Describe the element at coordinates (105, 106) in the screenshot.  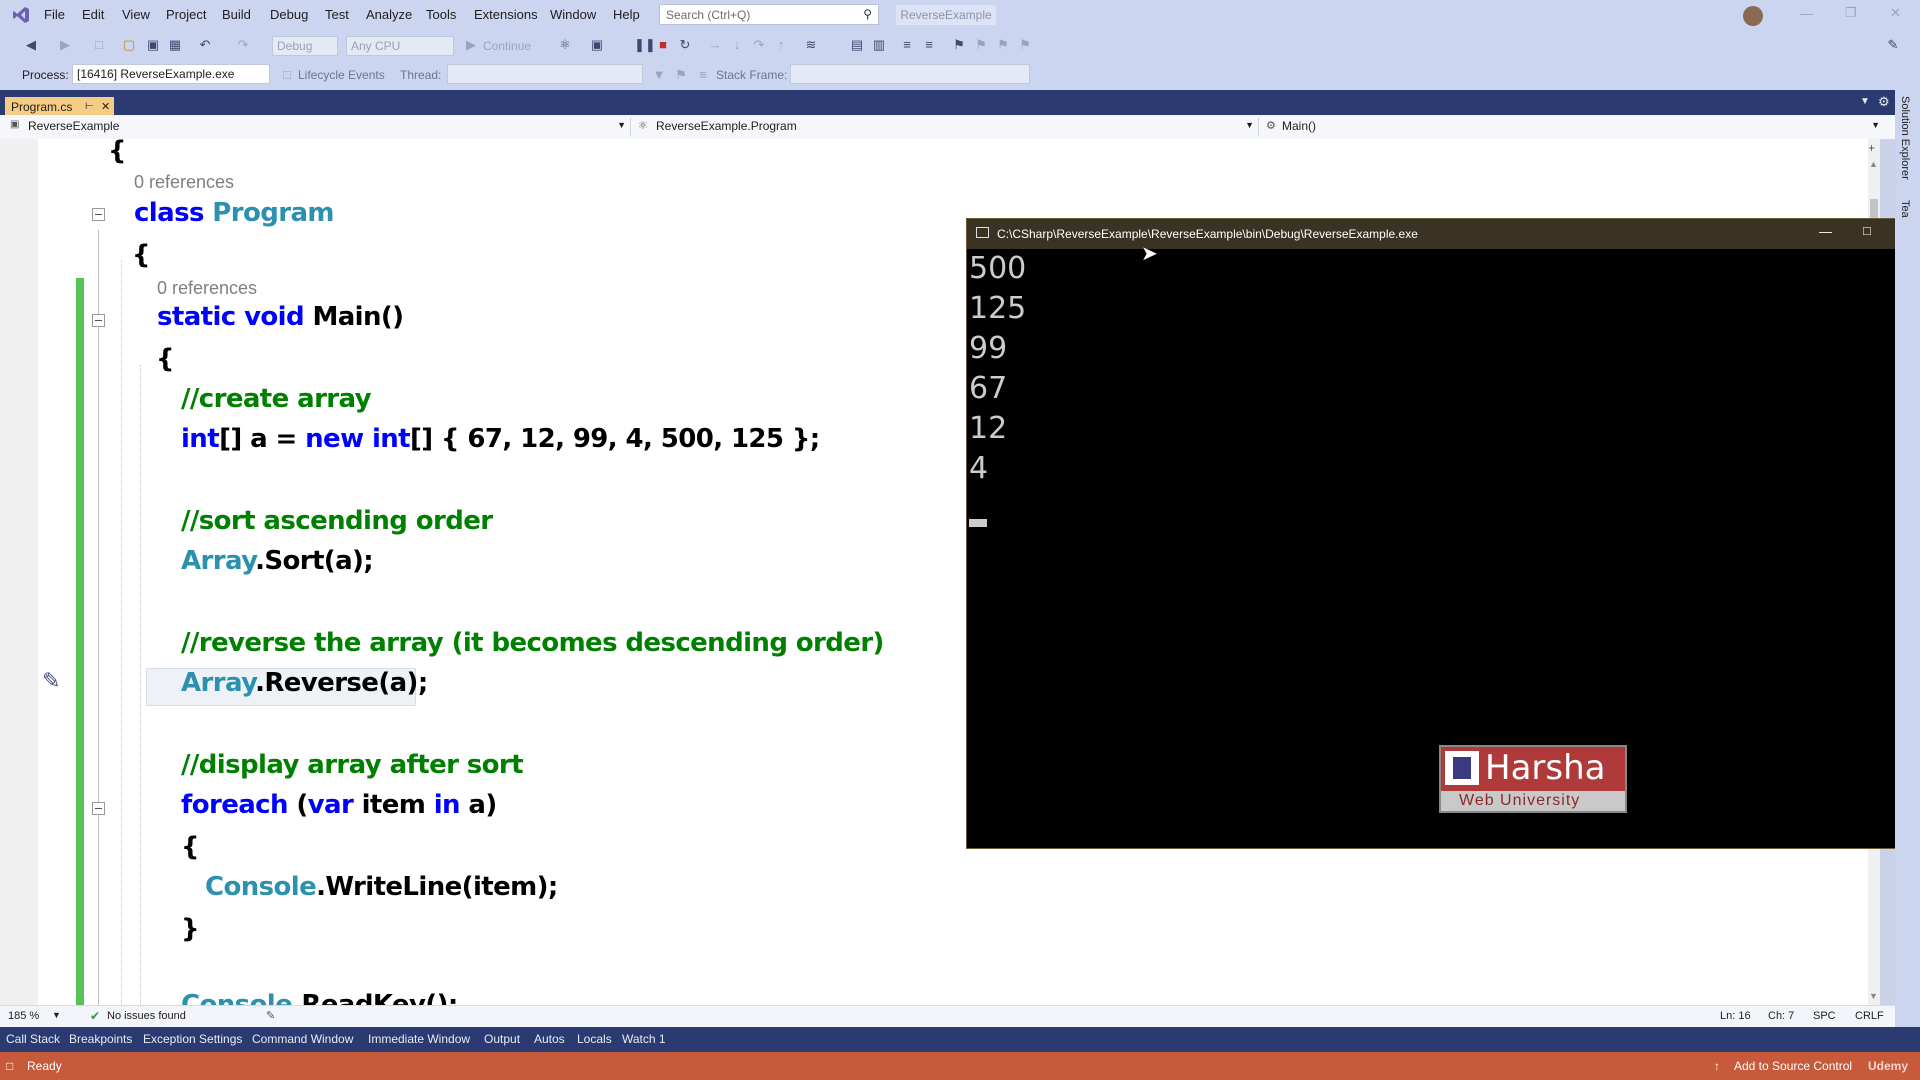
I see `tab-close-icon: ✕` at that location.